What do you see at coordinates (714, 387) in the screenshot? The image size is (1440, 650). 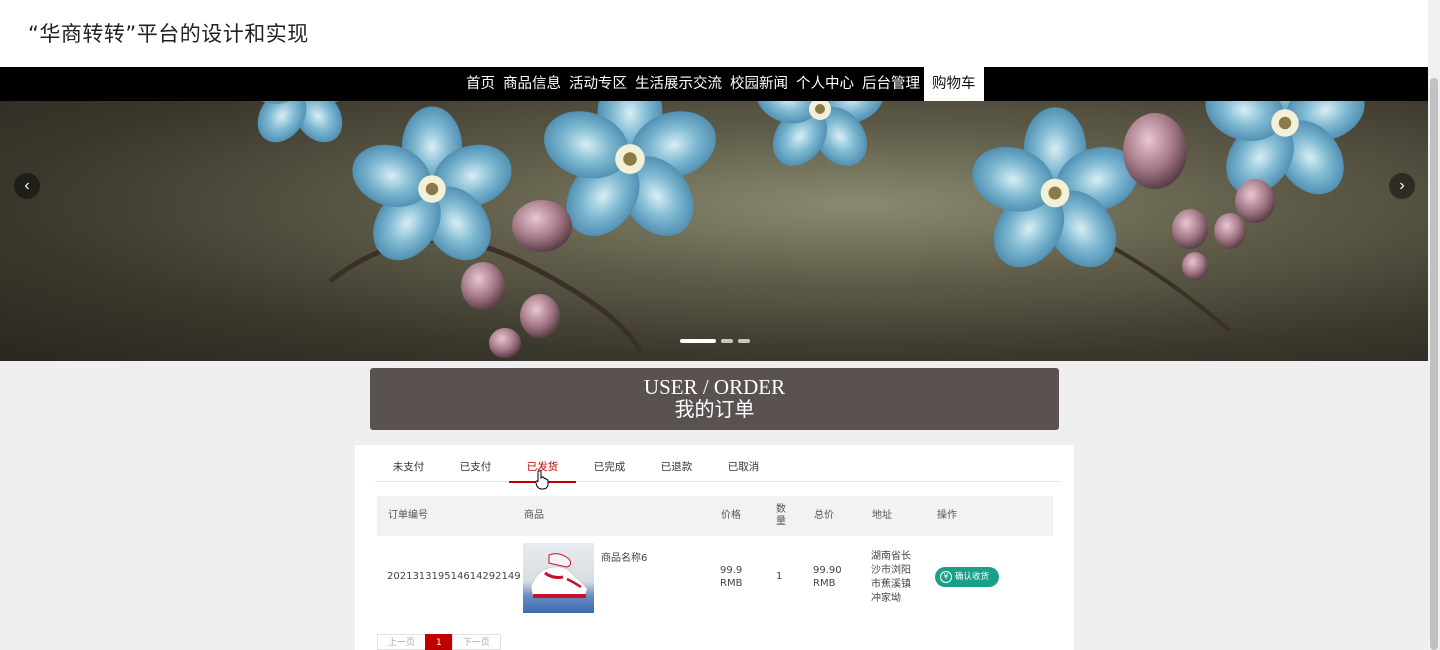 I see `section-title-en: USER / ORDER` at bounding box center [714, 387].